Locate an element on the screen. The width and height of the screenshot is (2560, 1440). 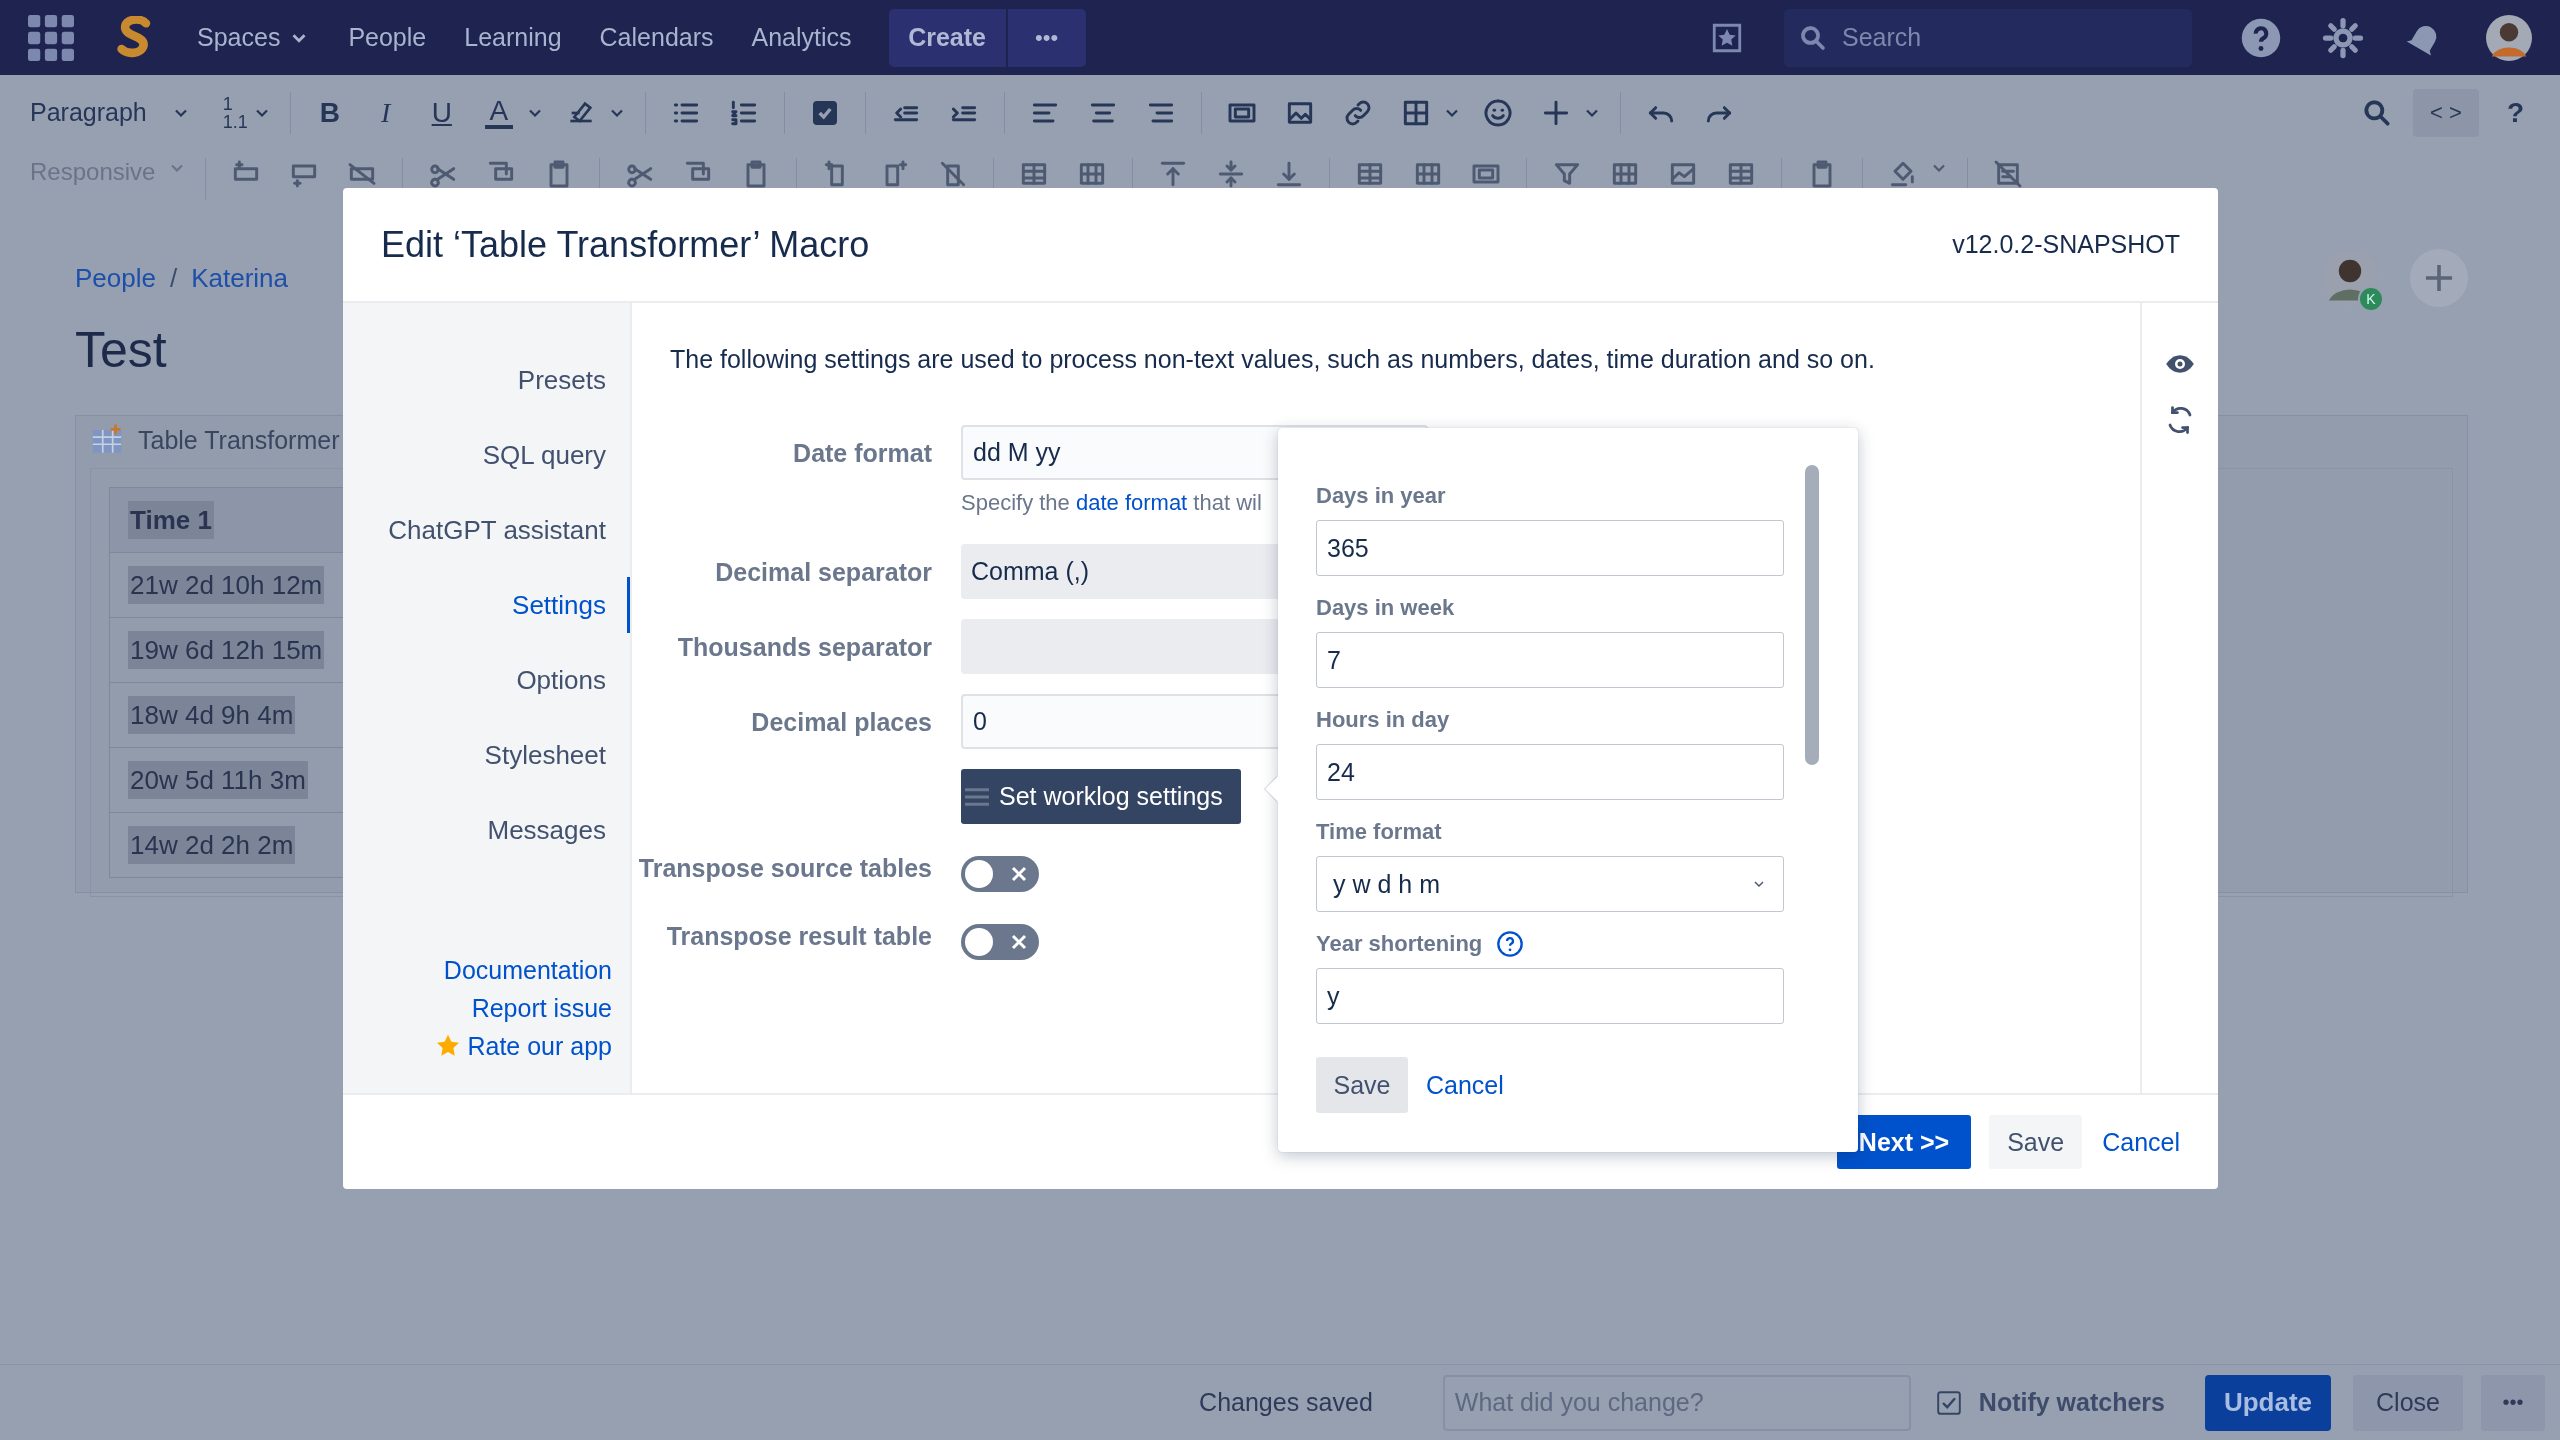
intro-text: The following settings are used to process non-text values, such as numbers, dates, time duration and so on. is located at coordinates (1273, 359).